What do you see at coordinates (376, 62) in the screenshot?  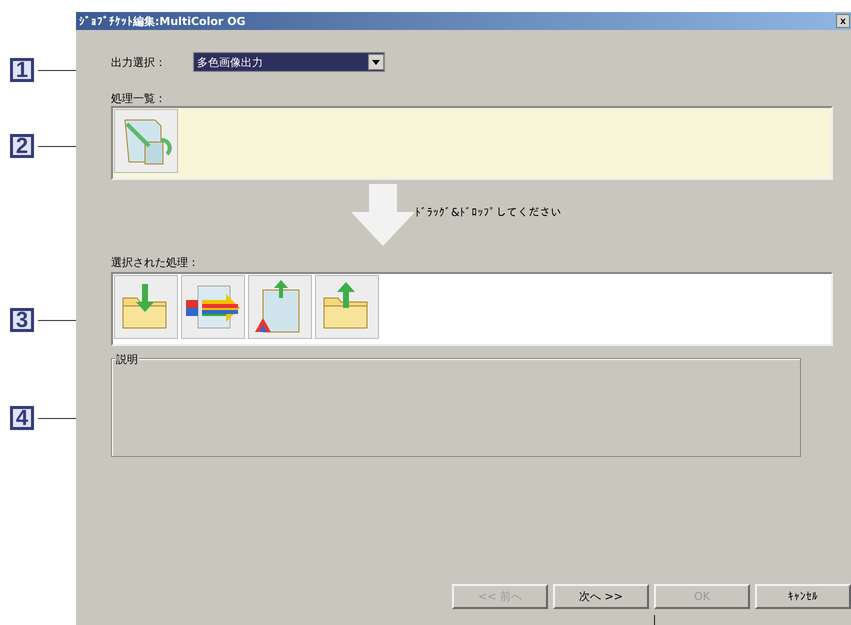 I see `caret-icon` at bounding box center [376, 62].